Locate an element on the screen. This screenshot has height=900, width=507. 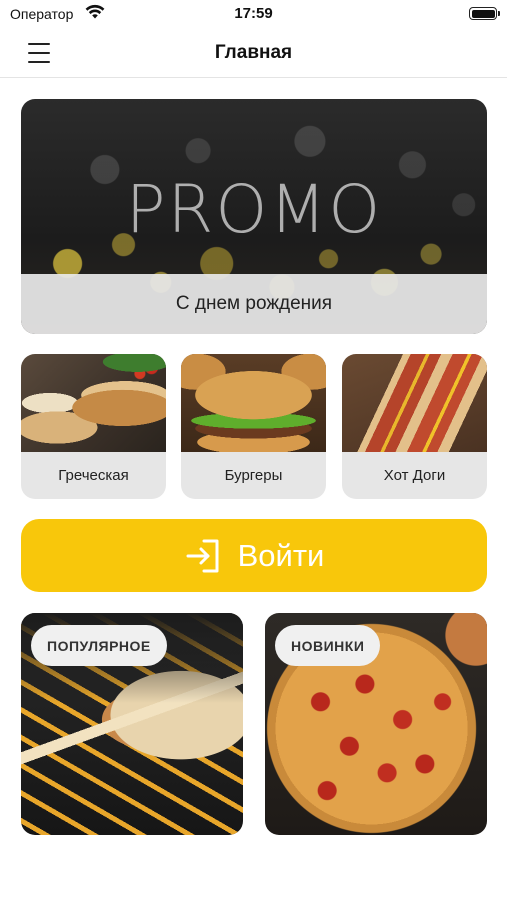
promo-caption: С днем рождения is located at coordinates (254, 303).